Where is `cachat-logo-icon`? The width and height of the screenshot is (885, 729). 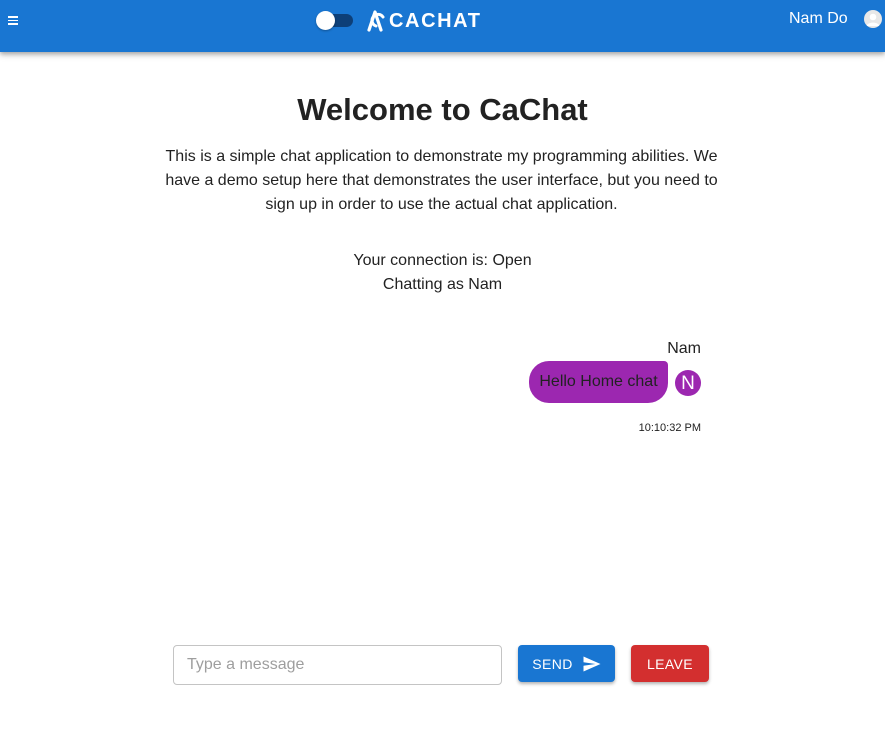 cachat-logo-icon is located at coordinates (376, 21).